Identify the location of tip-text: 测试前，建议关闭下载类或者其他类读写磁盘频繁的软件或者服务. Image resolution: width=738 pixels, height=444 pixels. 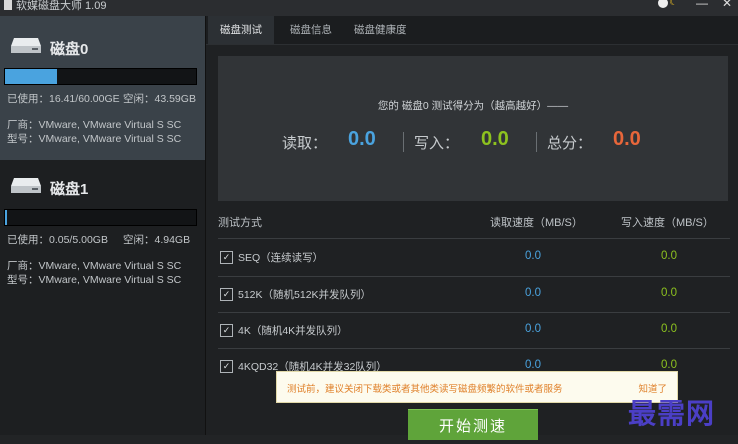
(425, 389).